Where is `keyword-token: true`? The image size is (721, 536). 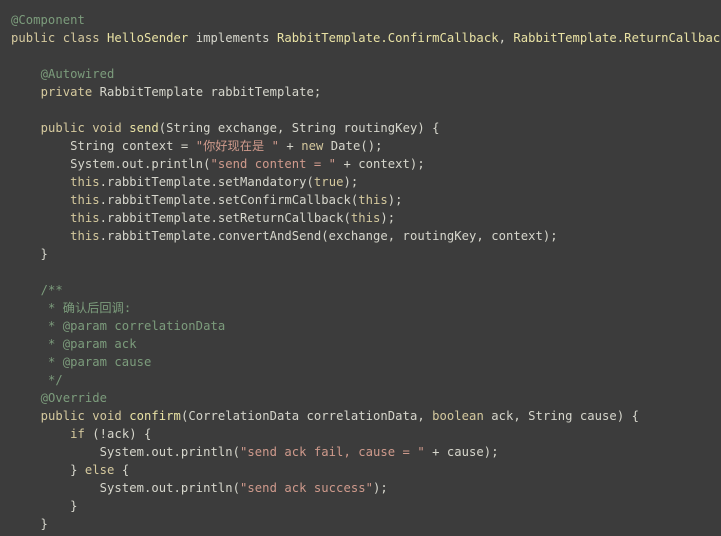 keyword-token: true is located at coordinates (328, 182).